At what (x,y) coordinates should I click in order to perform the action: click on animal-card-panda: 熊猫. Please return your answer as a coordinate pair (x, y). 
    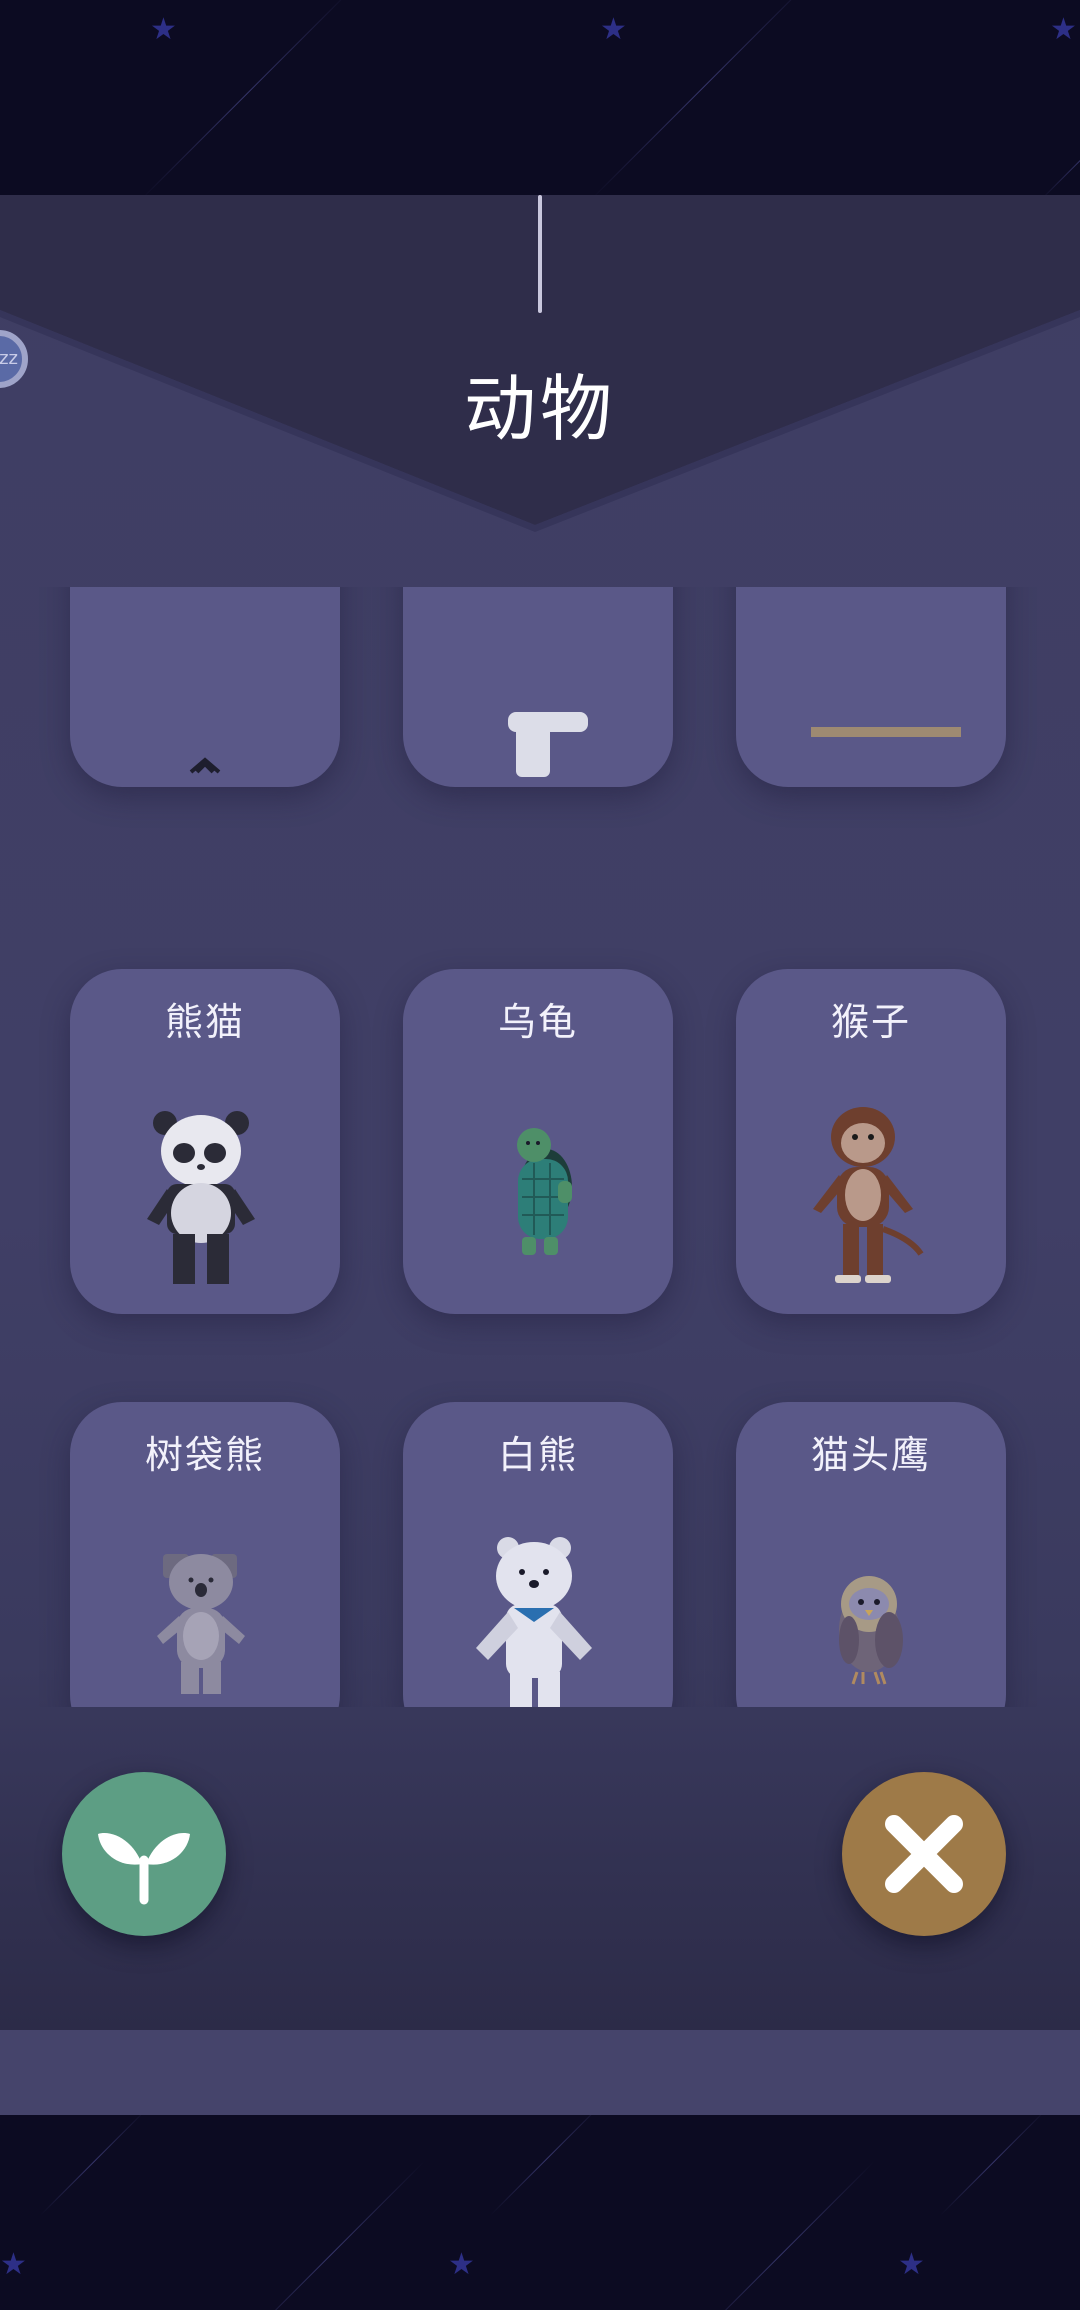
    Looking at the image, I should click on (205, 1141).